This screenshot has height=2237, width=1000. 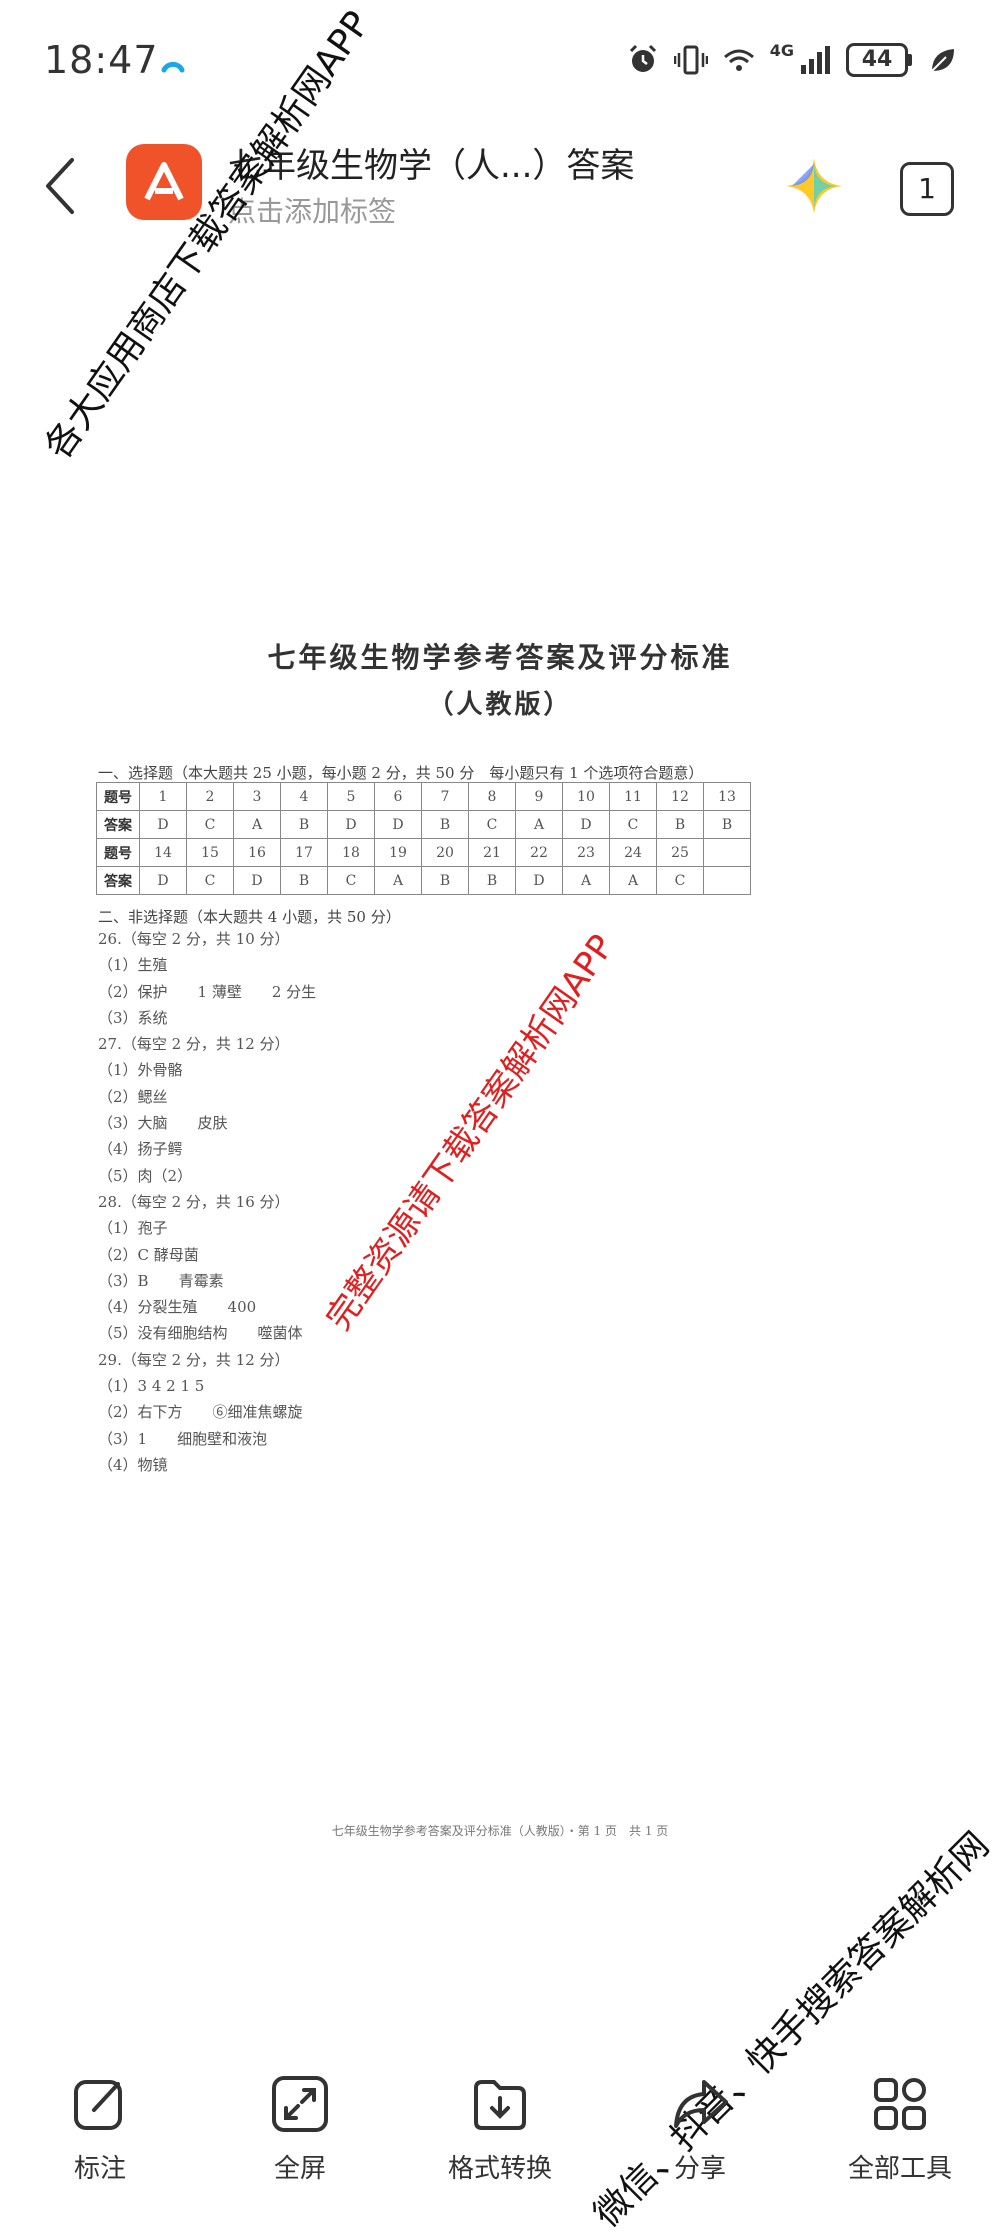 I want to click on app-logo-icon, so click(x=164, y=181).